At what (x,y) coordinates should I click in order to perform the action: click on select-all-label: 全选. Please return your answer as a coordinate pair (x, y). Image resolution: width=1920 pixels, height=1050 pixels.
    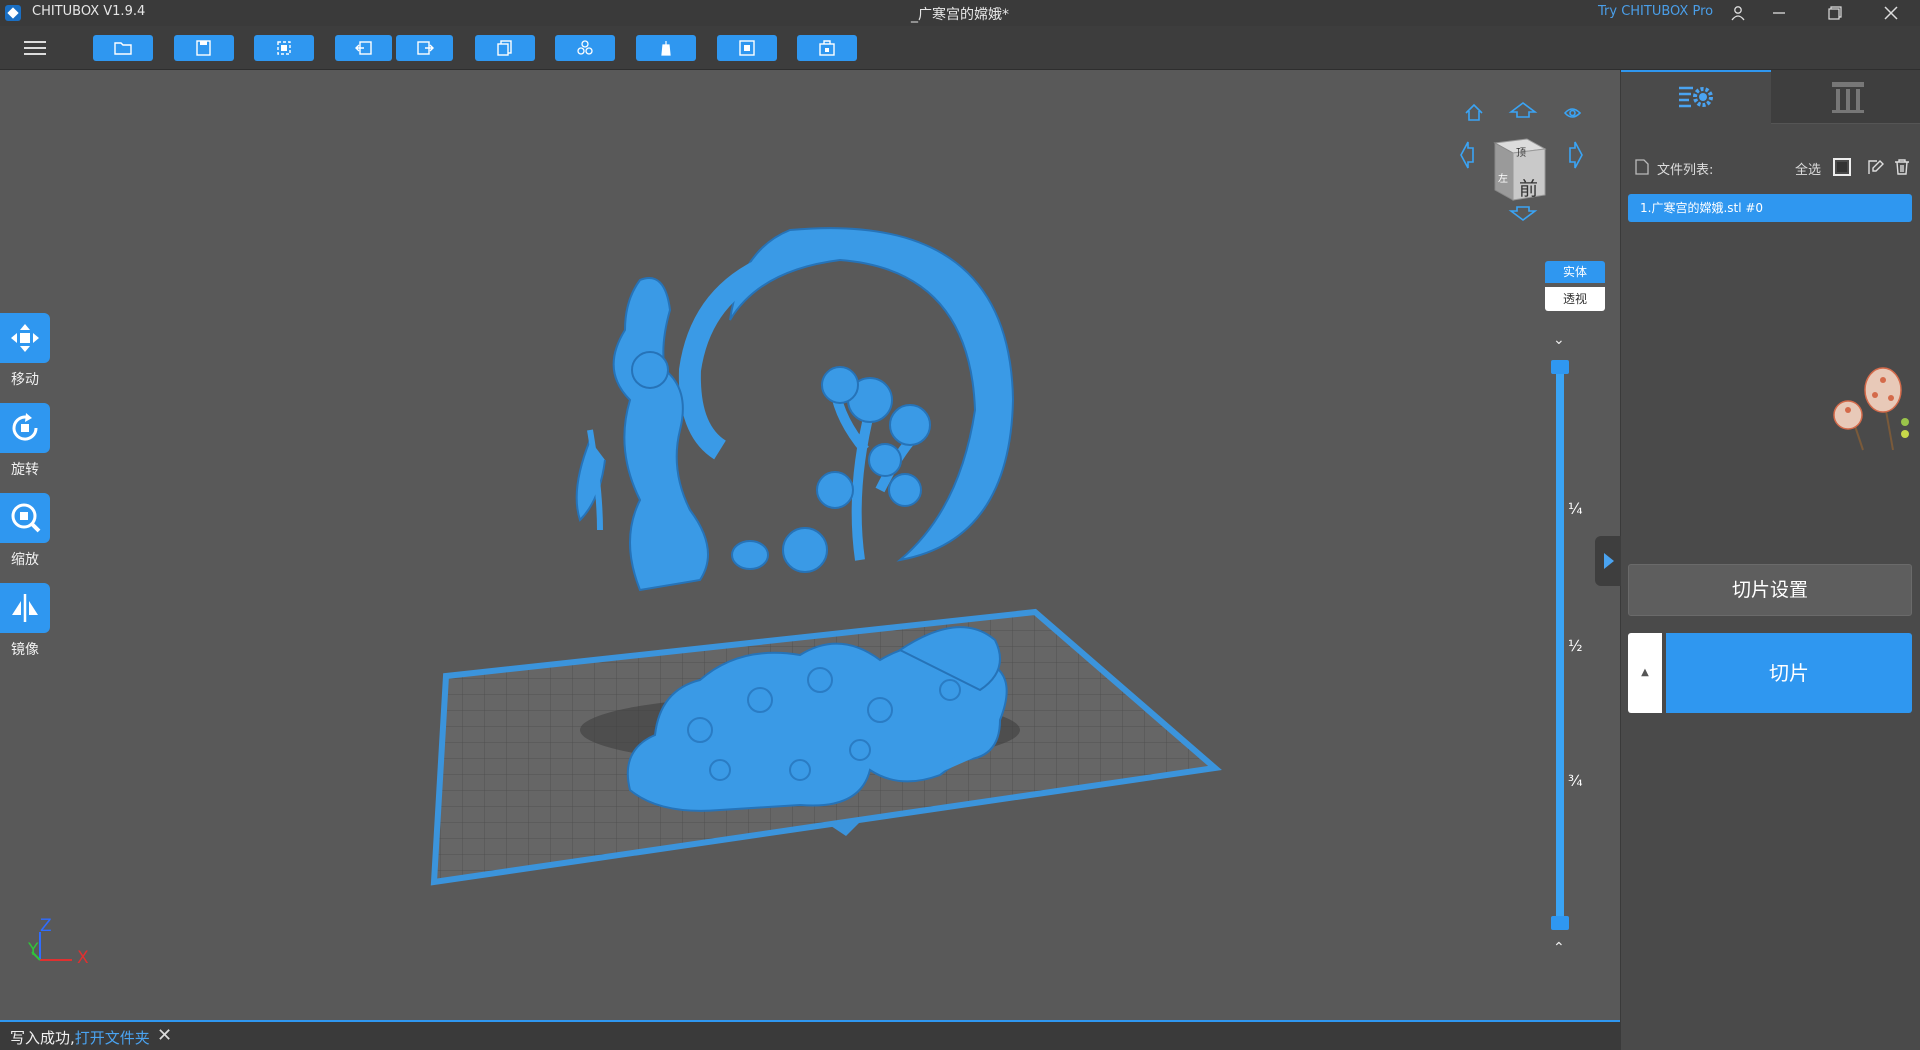
    Looking at the image, I should click on (1808, 168).